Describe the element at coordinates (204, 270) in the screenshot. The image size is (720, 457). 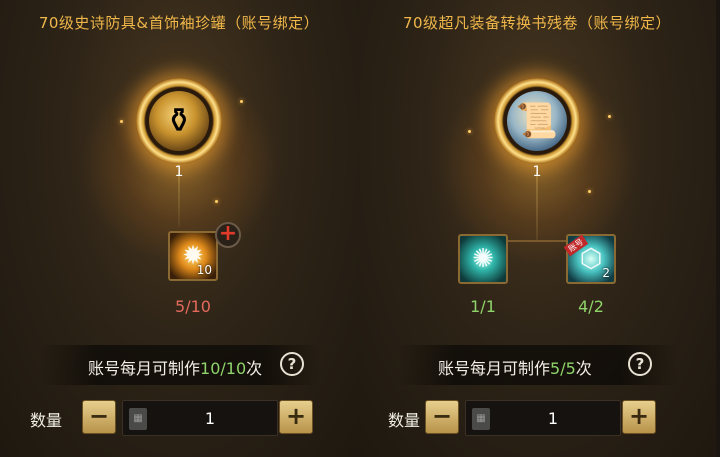
I see `material-stack: 10` at that location.